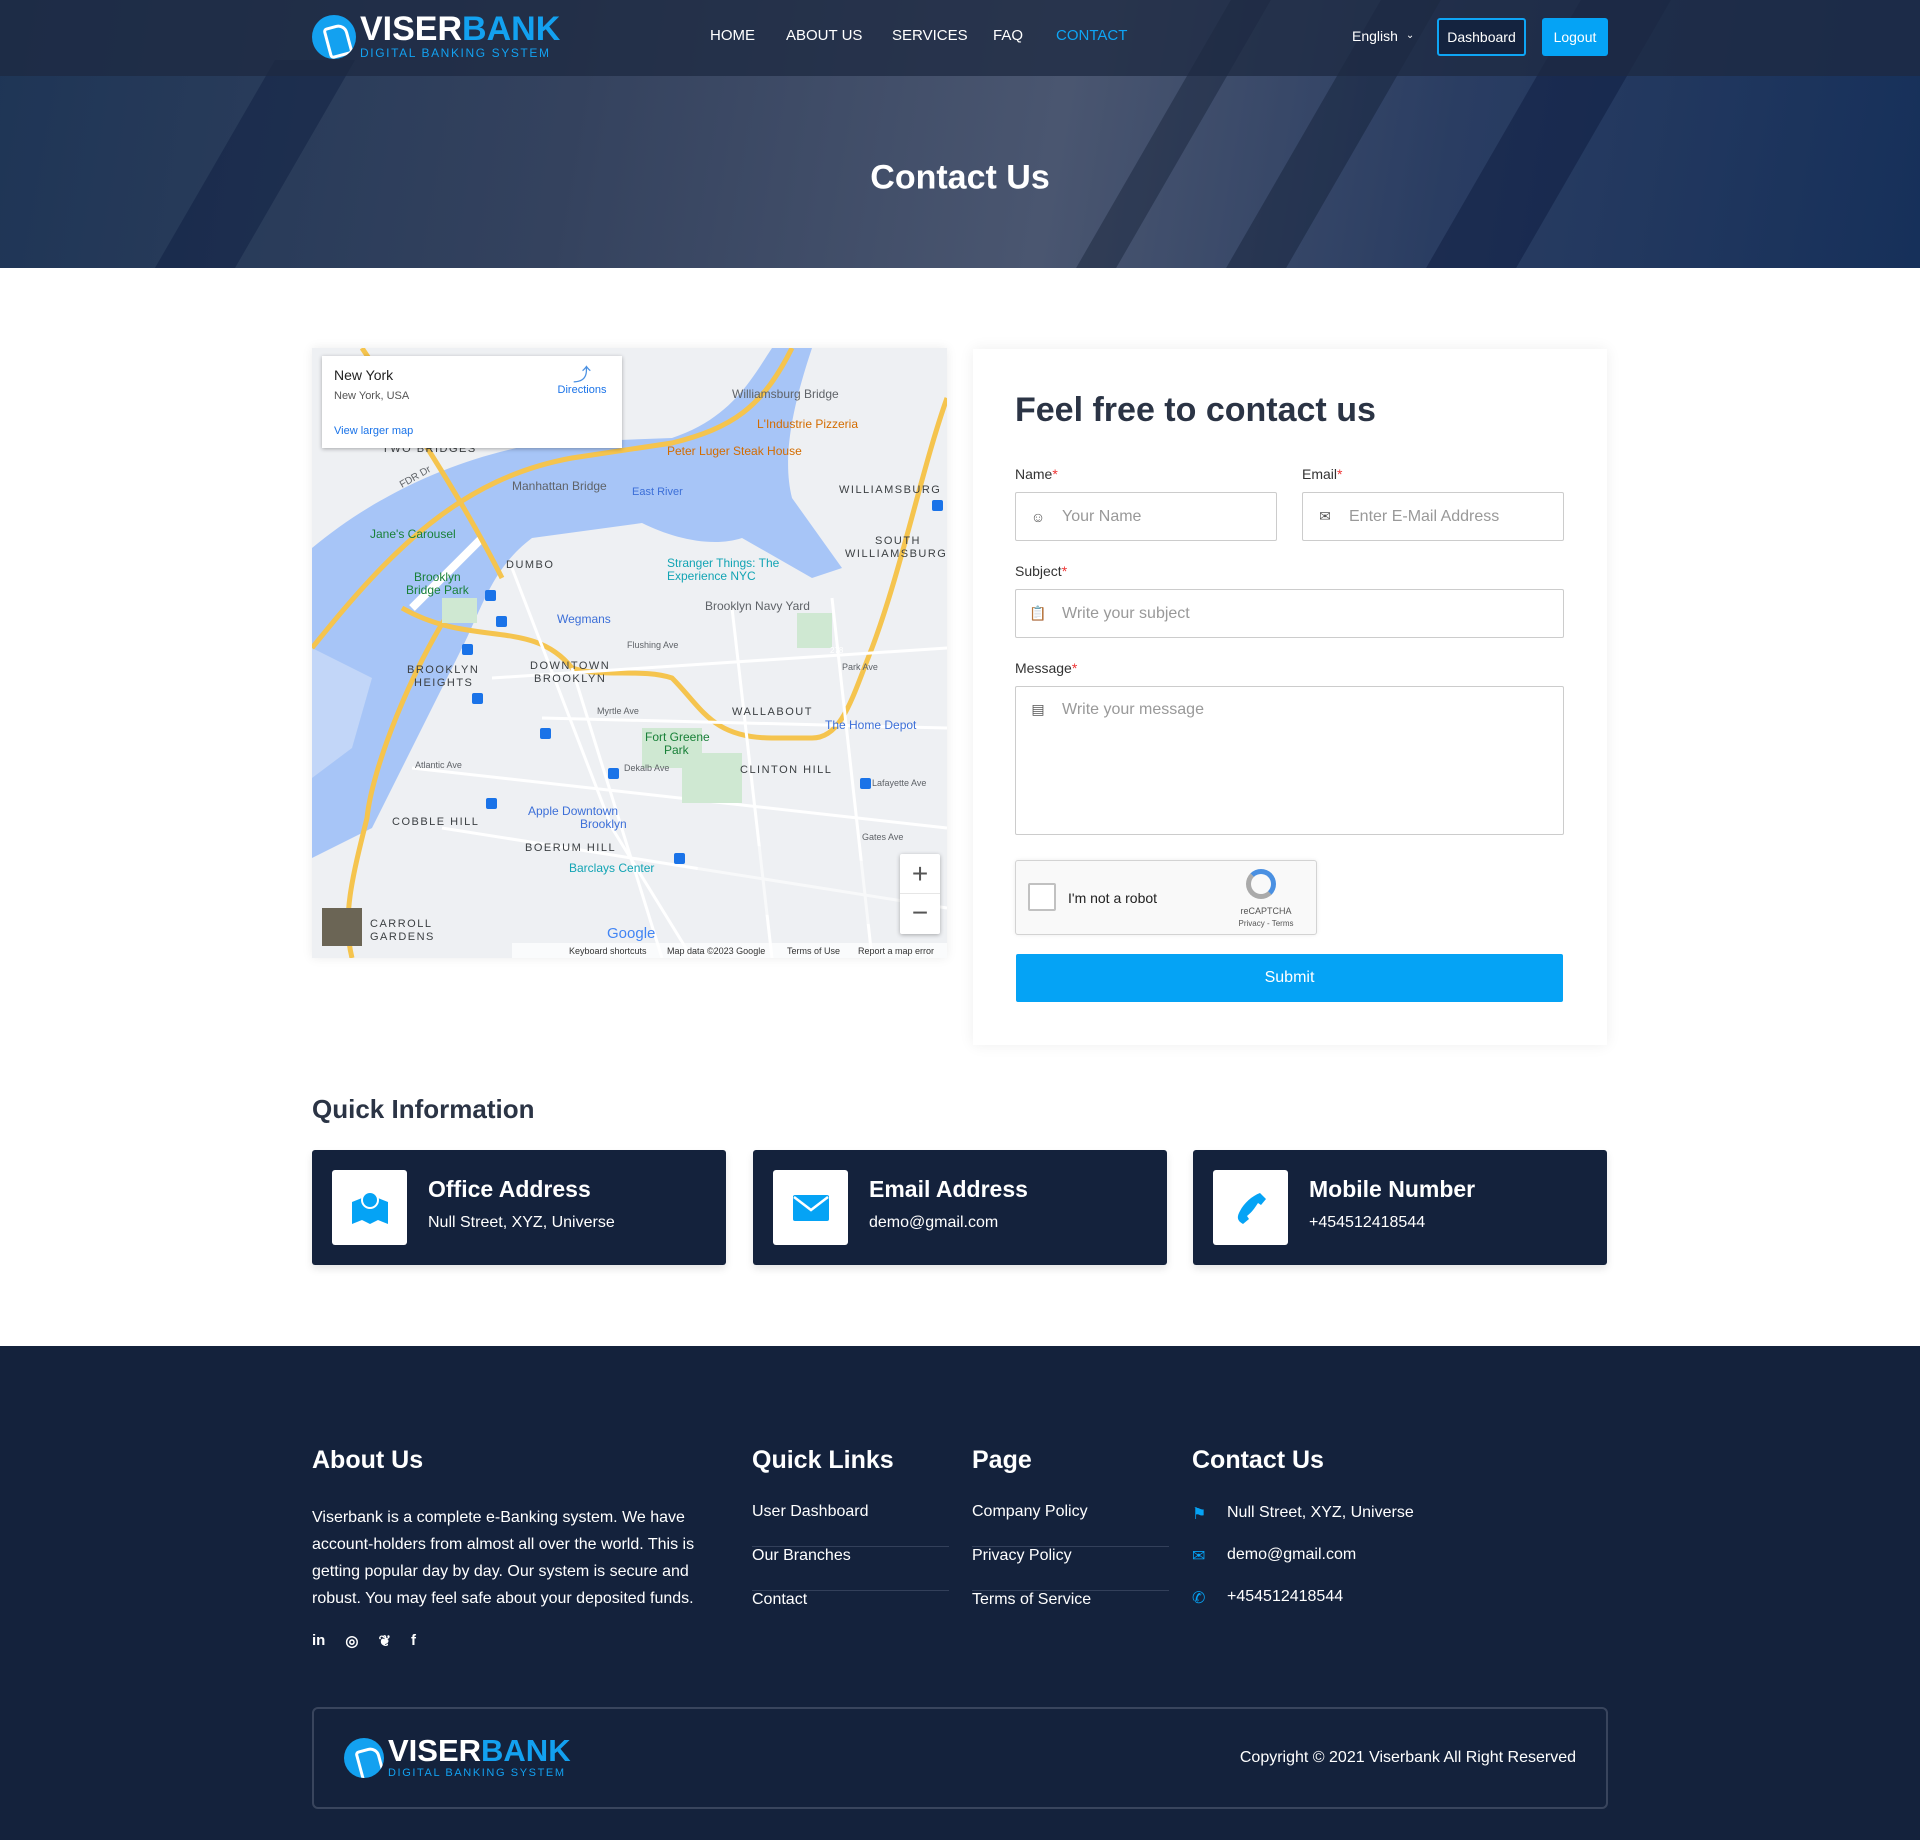 This screenshot has height=1840, width=1920. Describe the element at coordinates (711, 576) in the screenshot. I see `map-label: Experience NYC` at that location.